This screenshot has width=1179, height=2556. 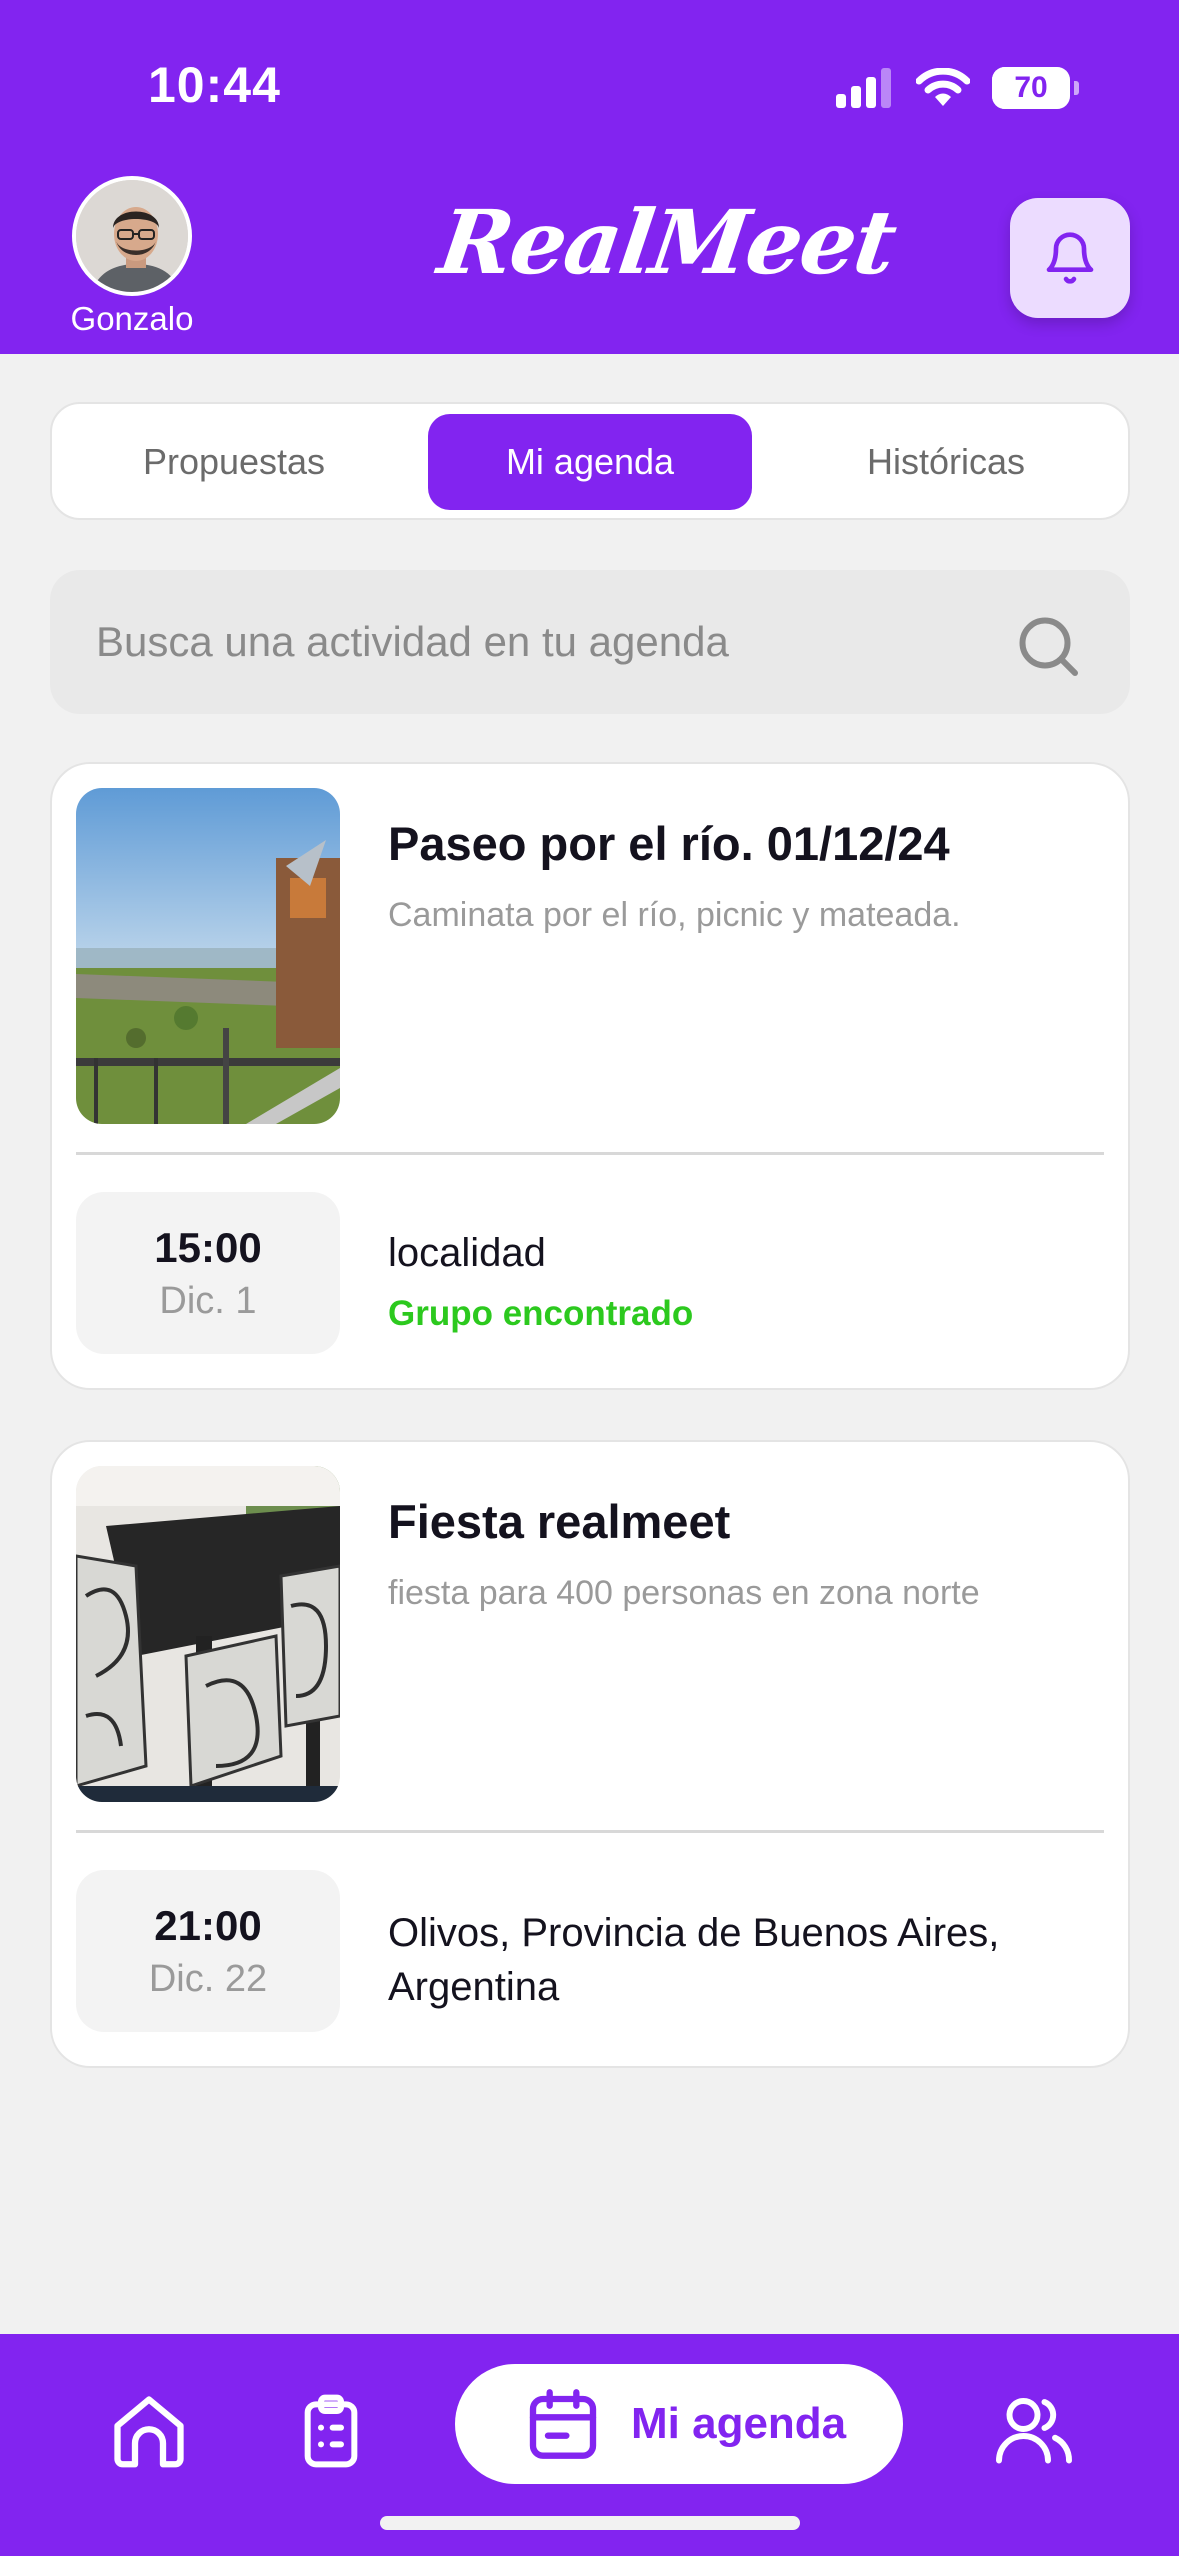 I want to click on battery-indicator: 70, so click(x=1031, y=88).